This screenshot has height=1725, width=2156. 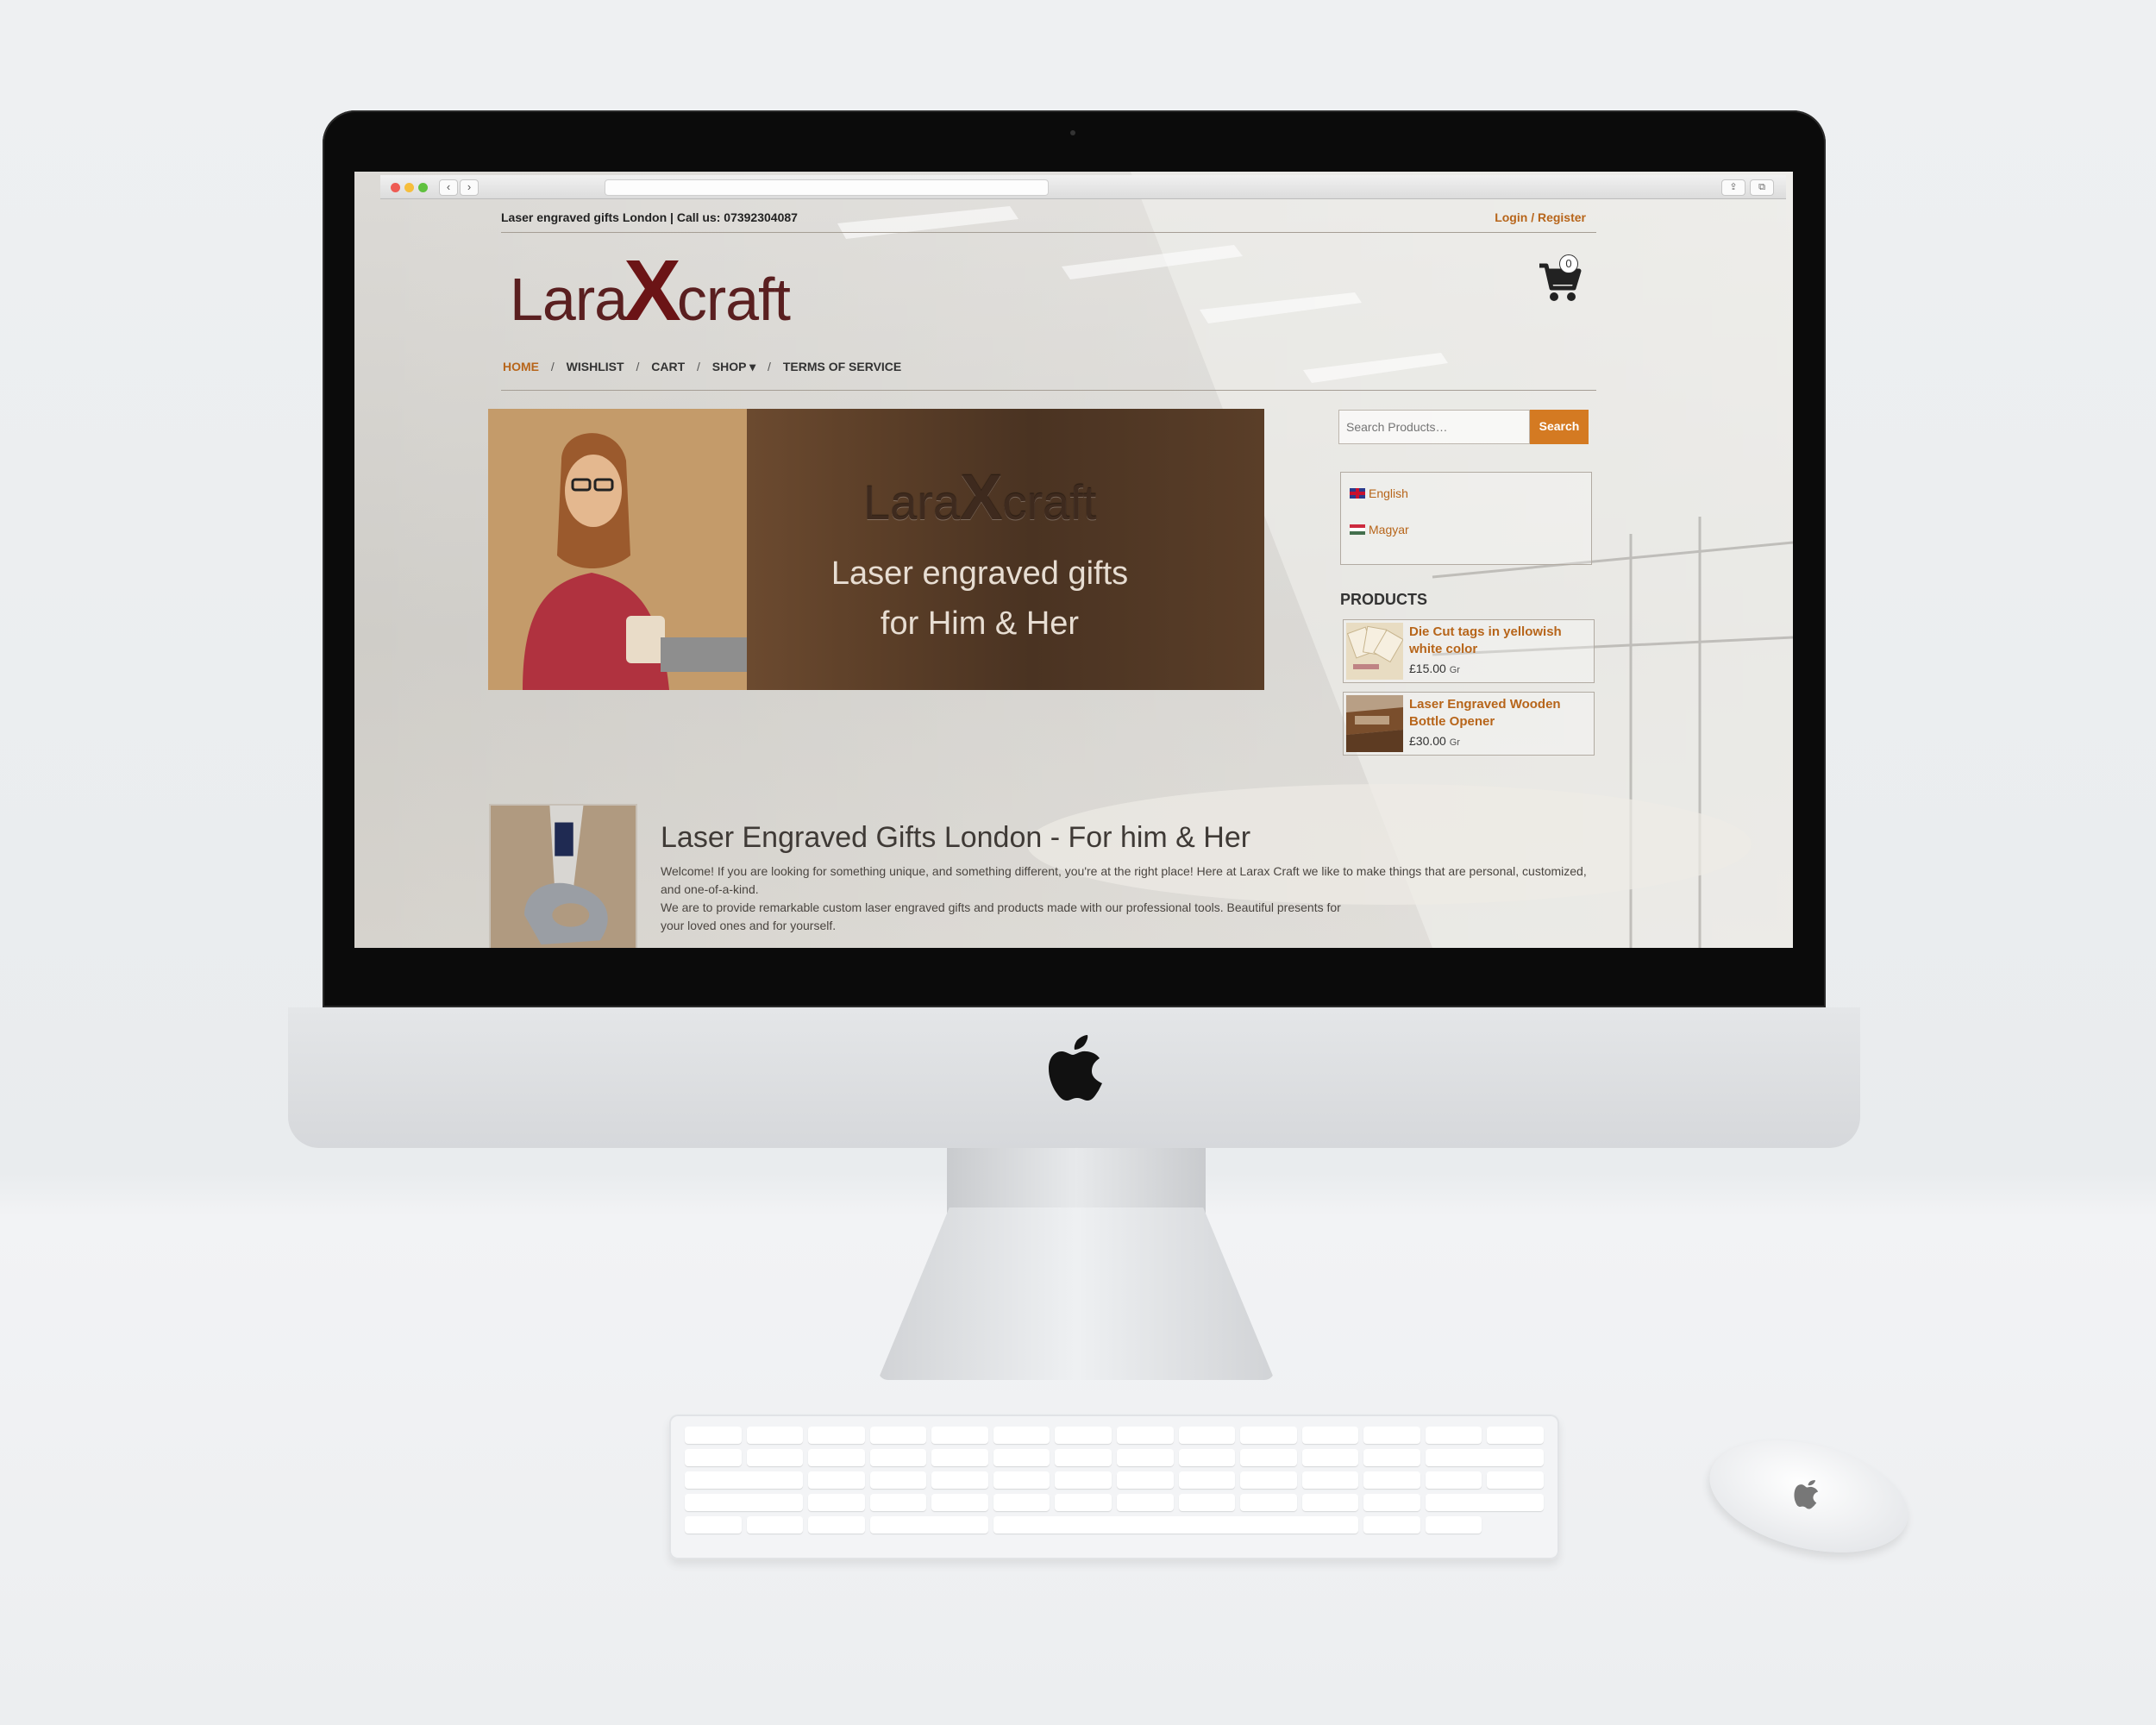 What do you see at coordinates (1049, 502) in the screenshot?
I see `banner-logo-part2: craft` at bounding box center [1049, 502].